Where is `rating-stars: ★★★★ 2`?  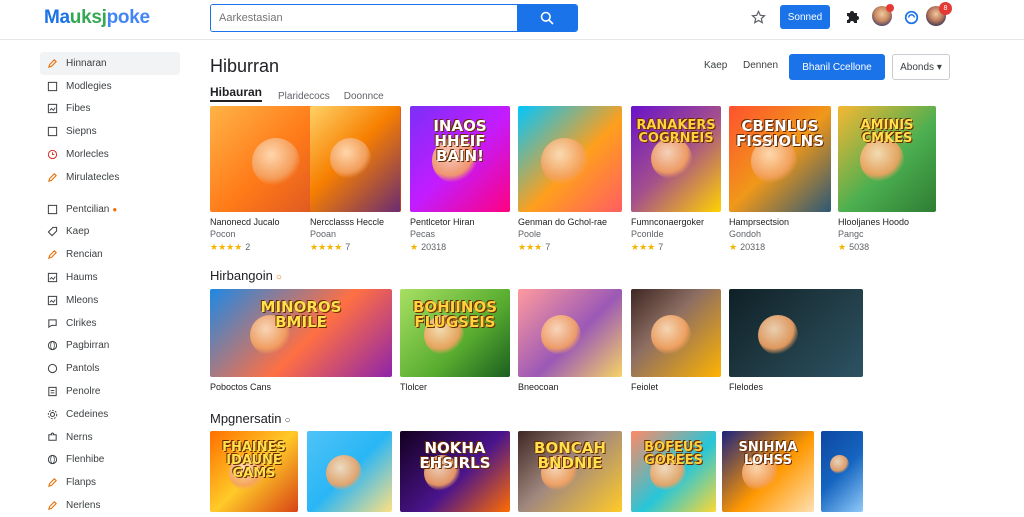
rating-stars: ★★★★ 2 is located at coordinates (230, 247).